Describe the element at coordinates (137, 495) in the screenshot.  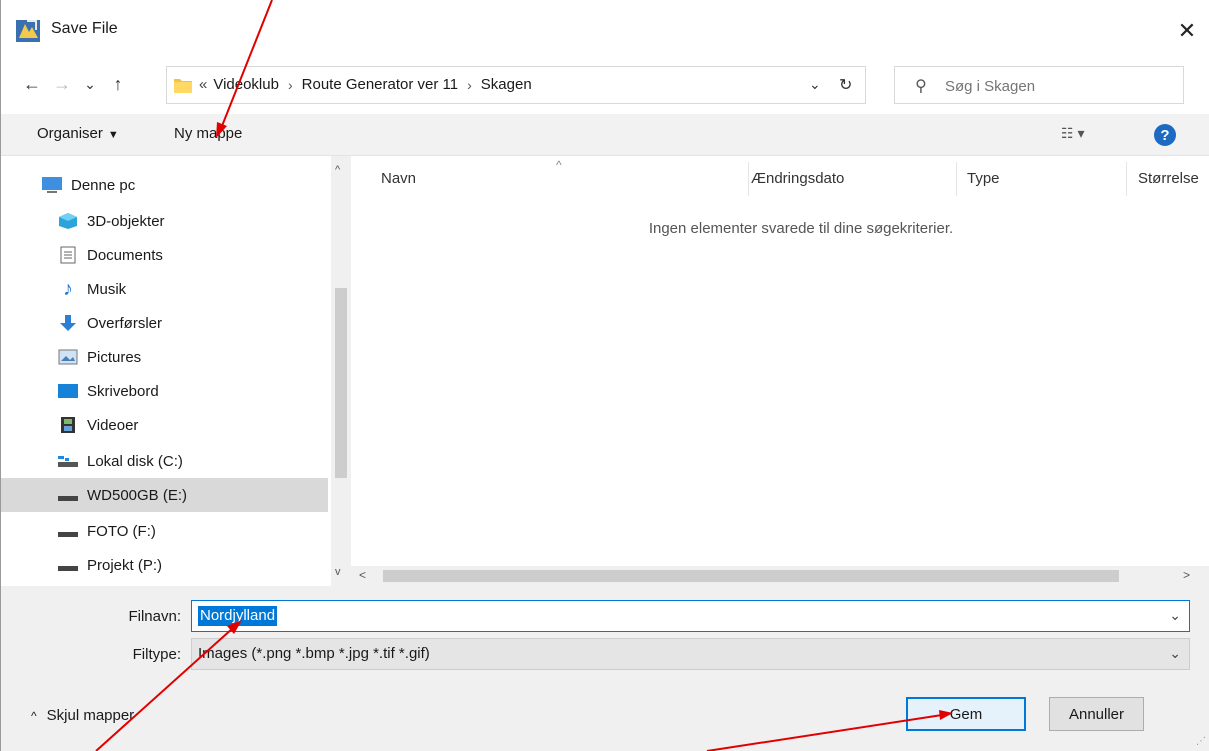
I see `sidebar-item-label: WD500GB (E:)` at that location.